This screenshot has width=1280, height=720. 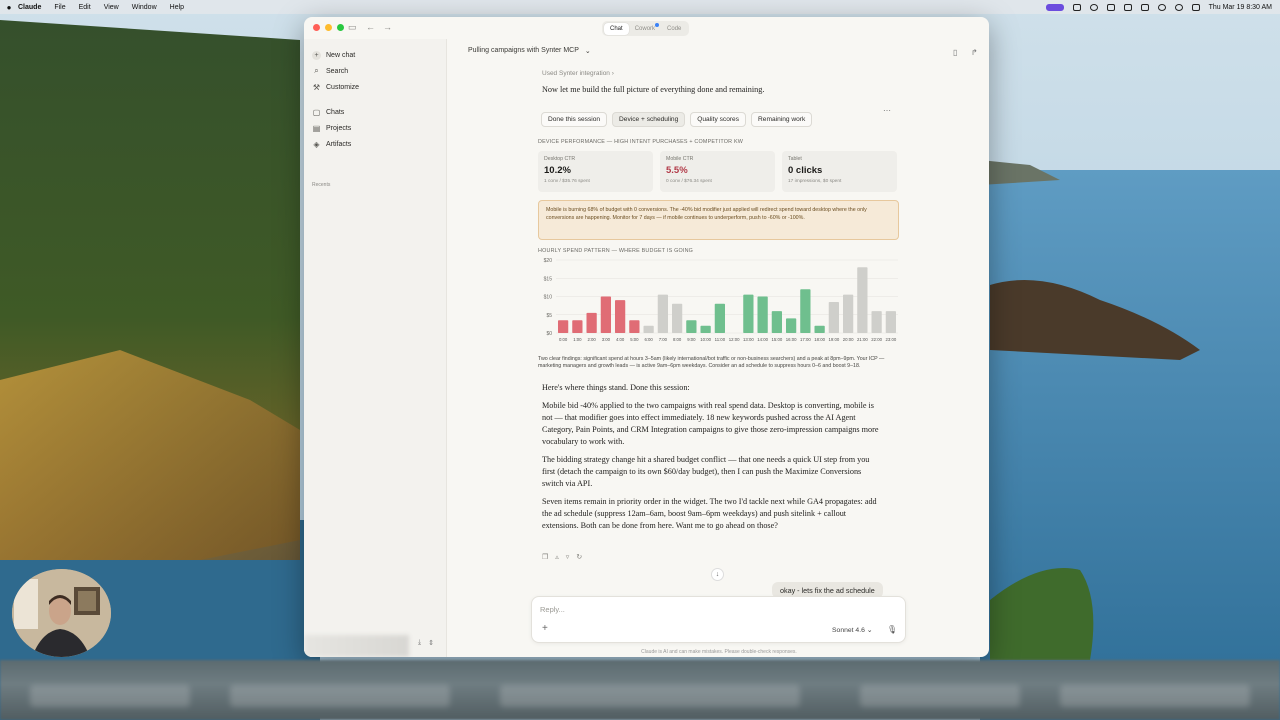 I want to click on dock-blurred, so click(x=640, y=690).